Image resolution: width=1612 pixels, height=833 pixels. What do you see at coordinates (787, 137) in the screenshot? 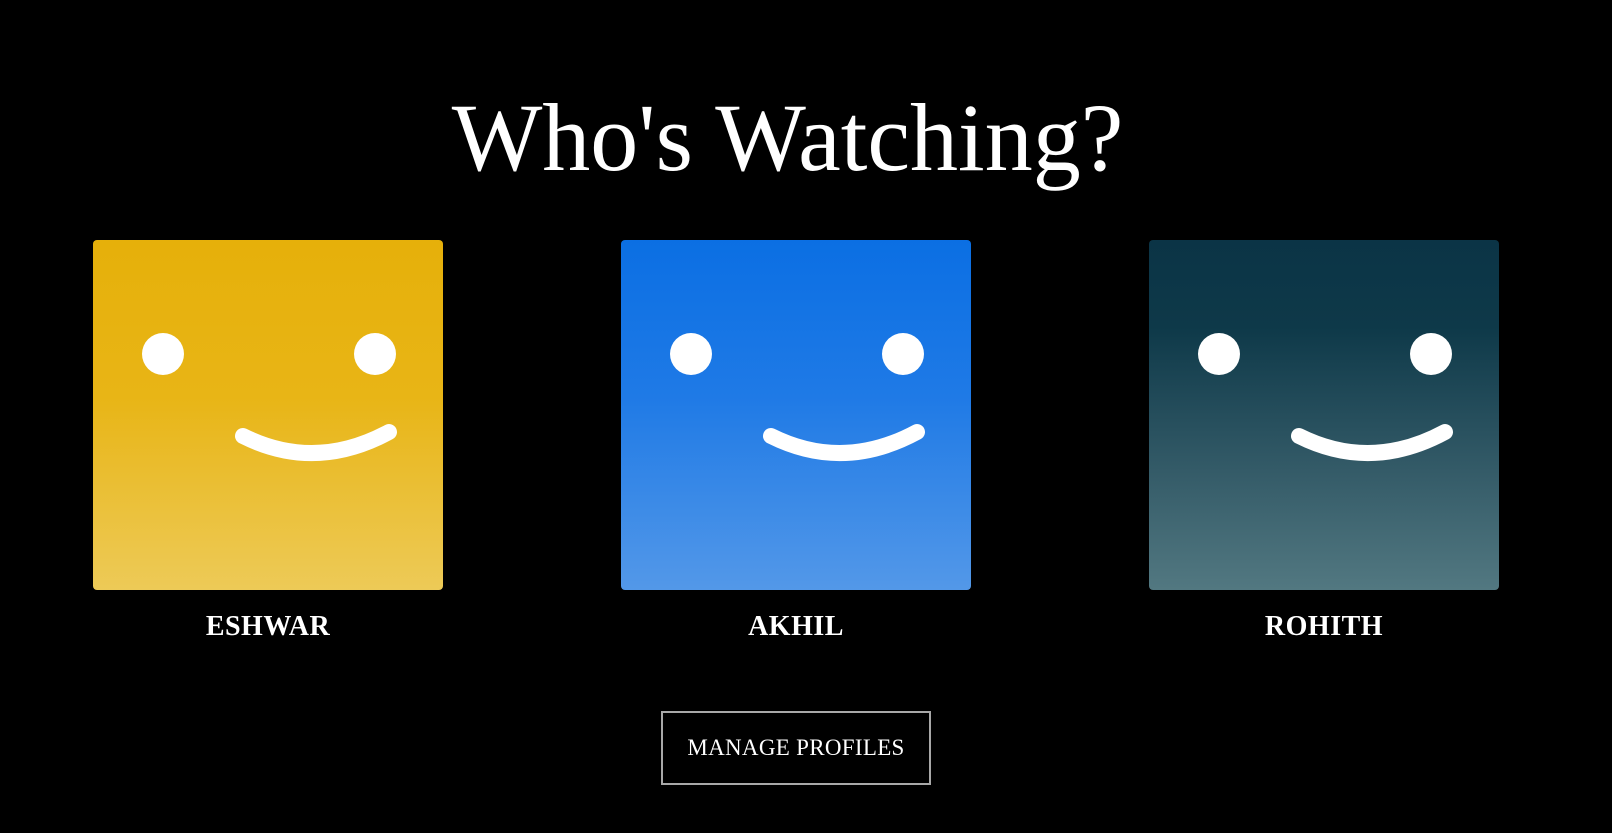
I see `page-title: Who's Watching?` at bounding box center [787, 137].